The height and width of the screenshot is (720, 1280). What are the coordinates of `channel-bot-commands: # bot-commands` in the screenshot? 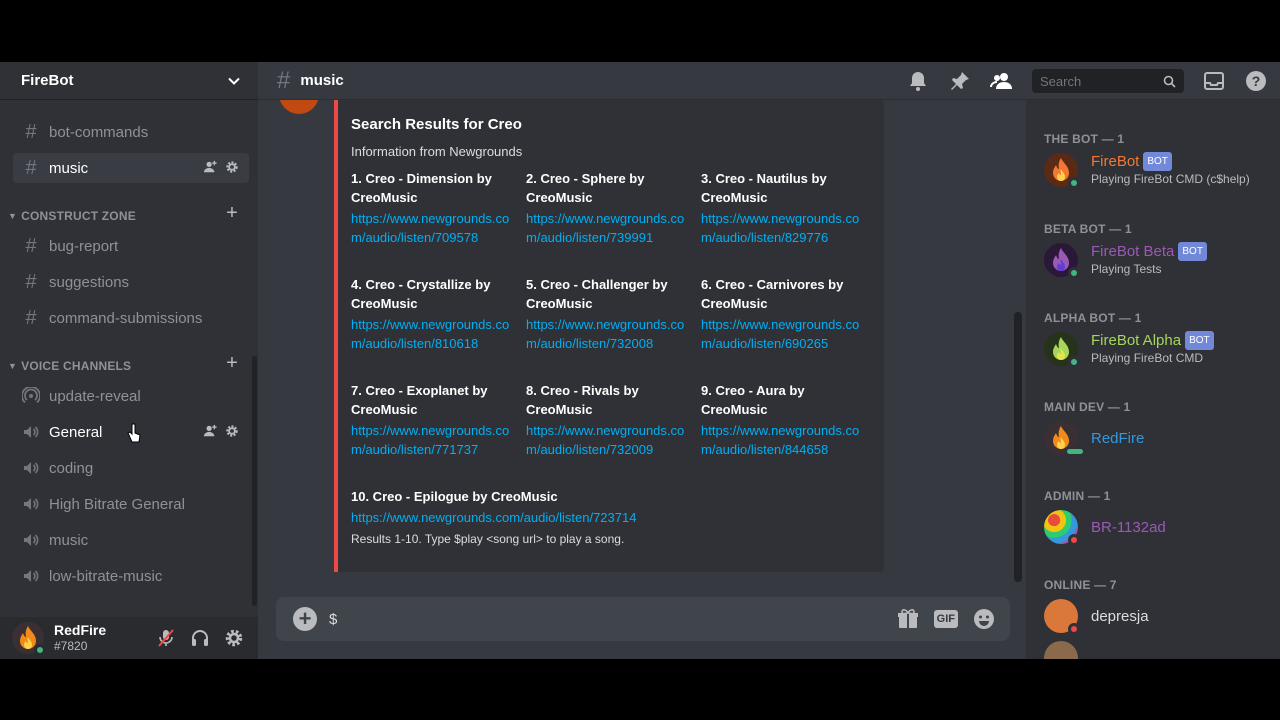 It's located at (131, 132).